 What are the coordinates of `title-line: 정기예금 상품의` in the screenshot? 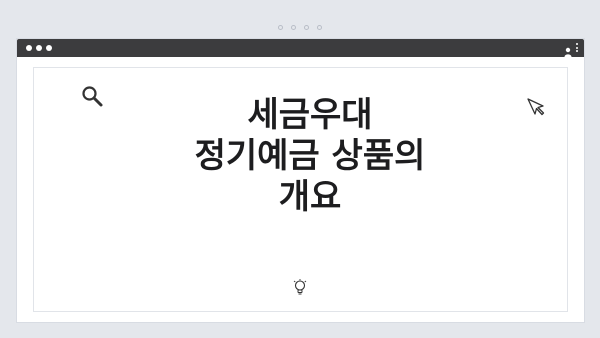 It's located at (310, 156).